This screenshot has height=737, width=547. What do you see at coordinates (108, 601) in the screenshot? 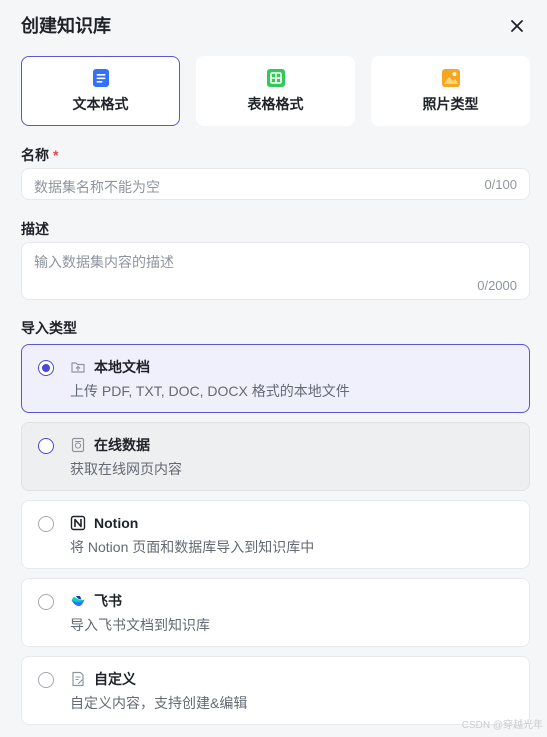
I see `option-title: 飞书` at bounding box center [108, 601].